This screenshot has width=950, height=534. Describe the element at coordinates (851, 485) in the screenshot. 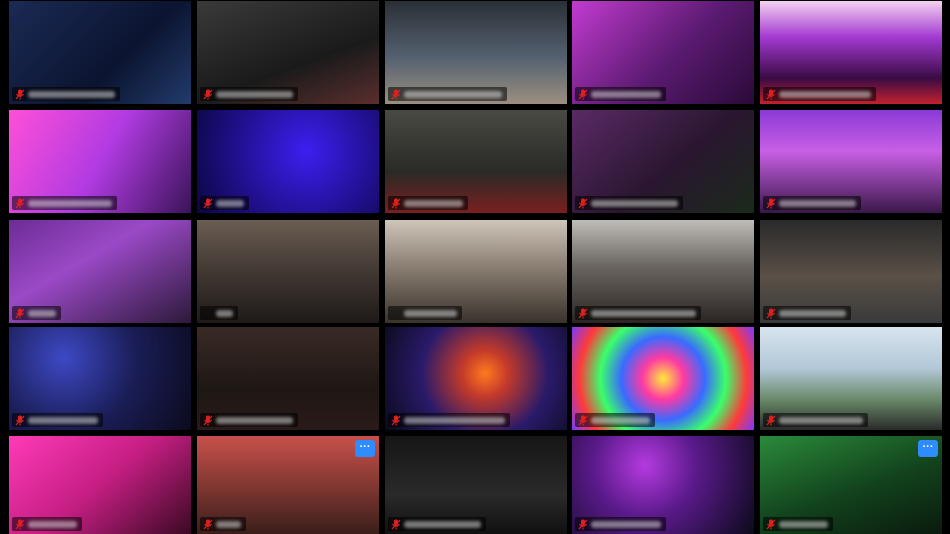

I see `participant-video-tile-25: ···` at that location.